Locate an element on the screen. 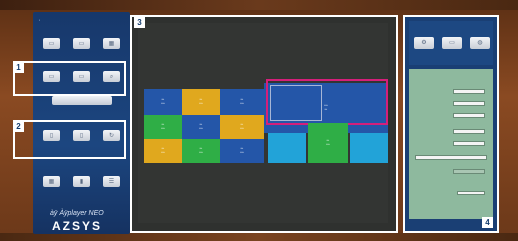  tool-button-3: ☰ is located at coordinates (111, 181).